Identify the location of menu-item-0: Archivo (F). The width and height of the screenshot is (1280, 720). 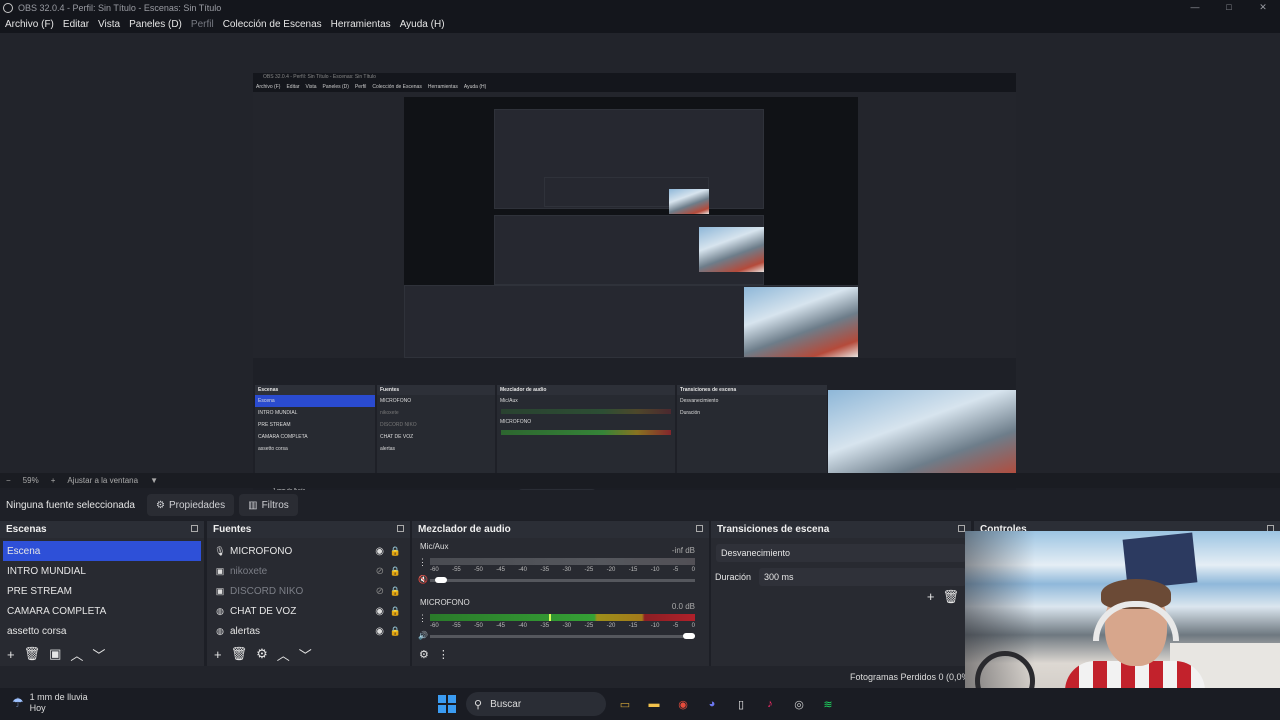
(29, 24).